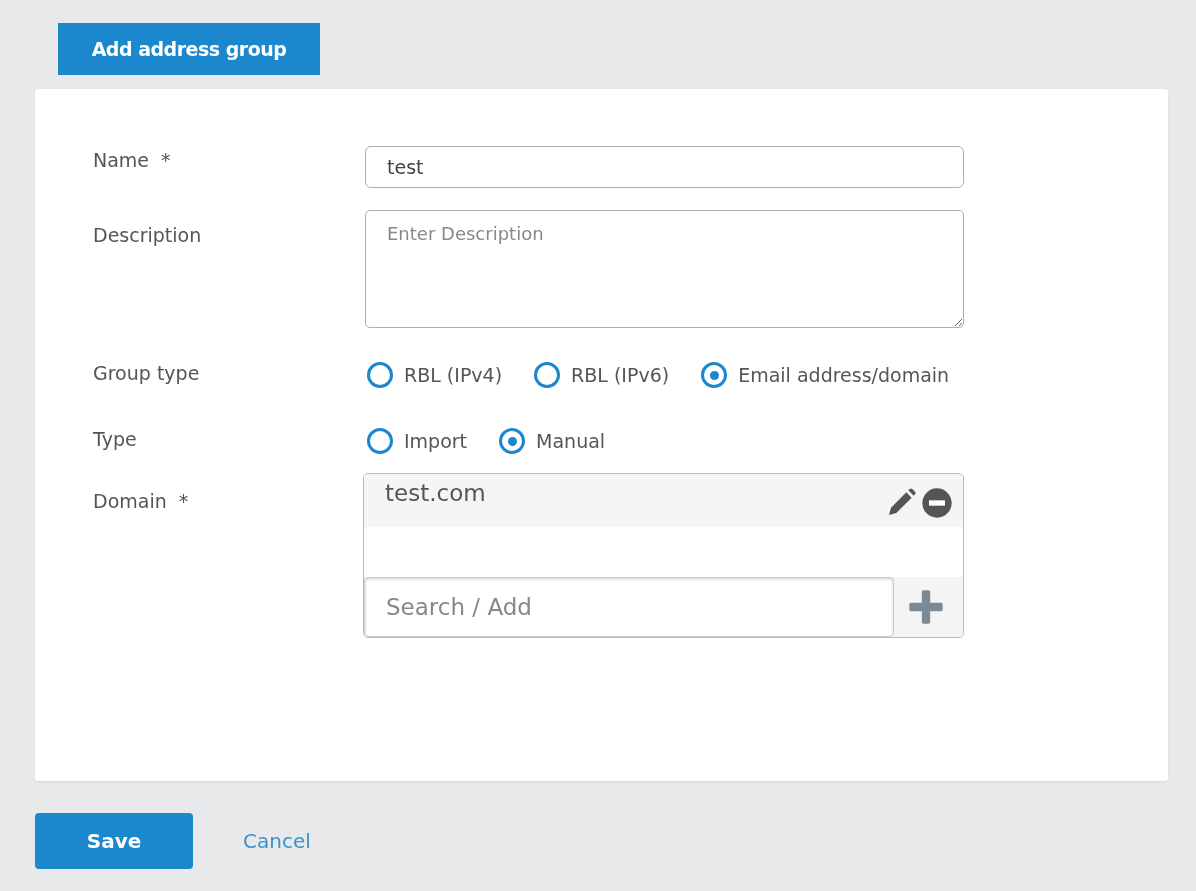 Image resolution: width=1196 pixels, height=891 pixels. I want to click on add-address-group-button: Add address group, so click(189, 49).